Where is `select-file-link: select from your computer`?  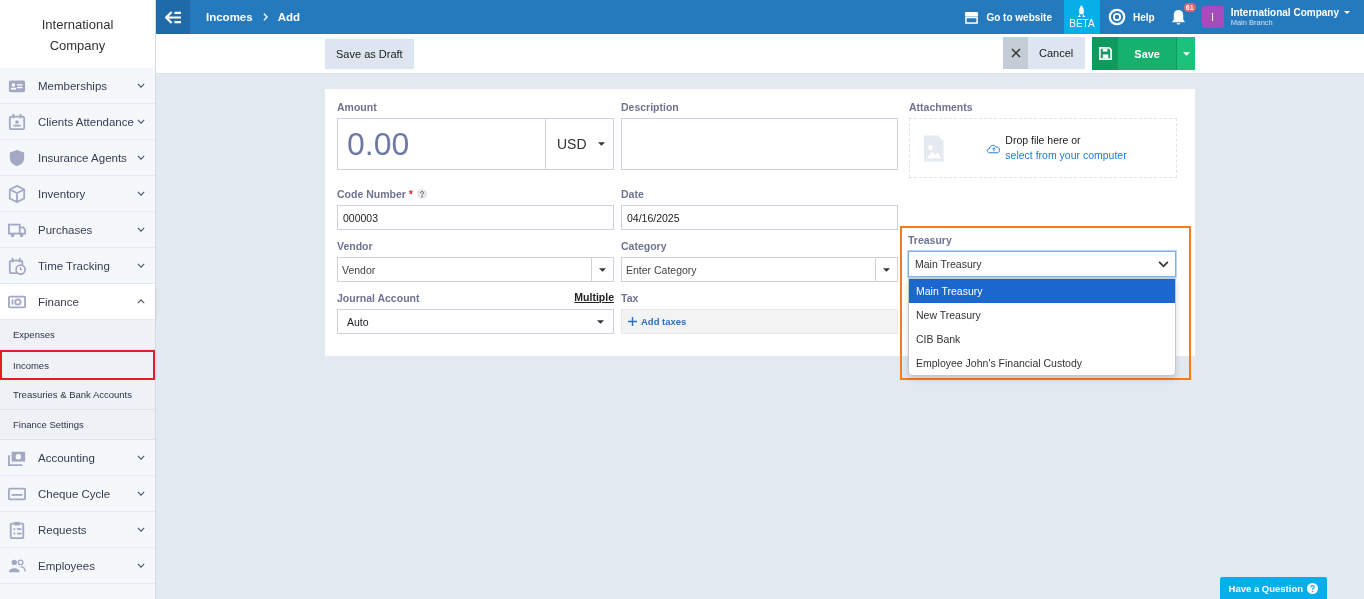 select-file-link: select from your computer is located at coordinates (1066, 155).